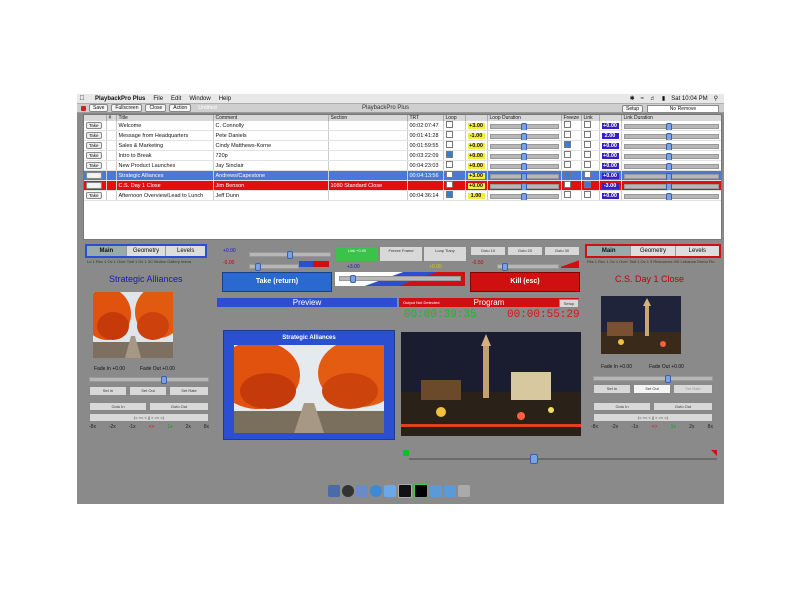  I want to click on cue-title: C.S. Day 1 Close, so click(165, 185).